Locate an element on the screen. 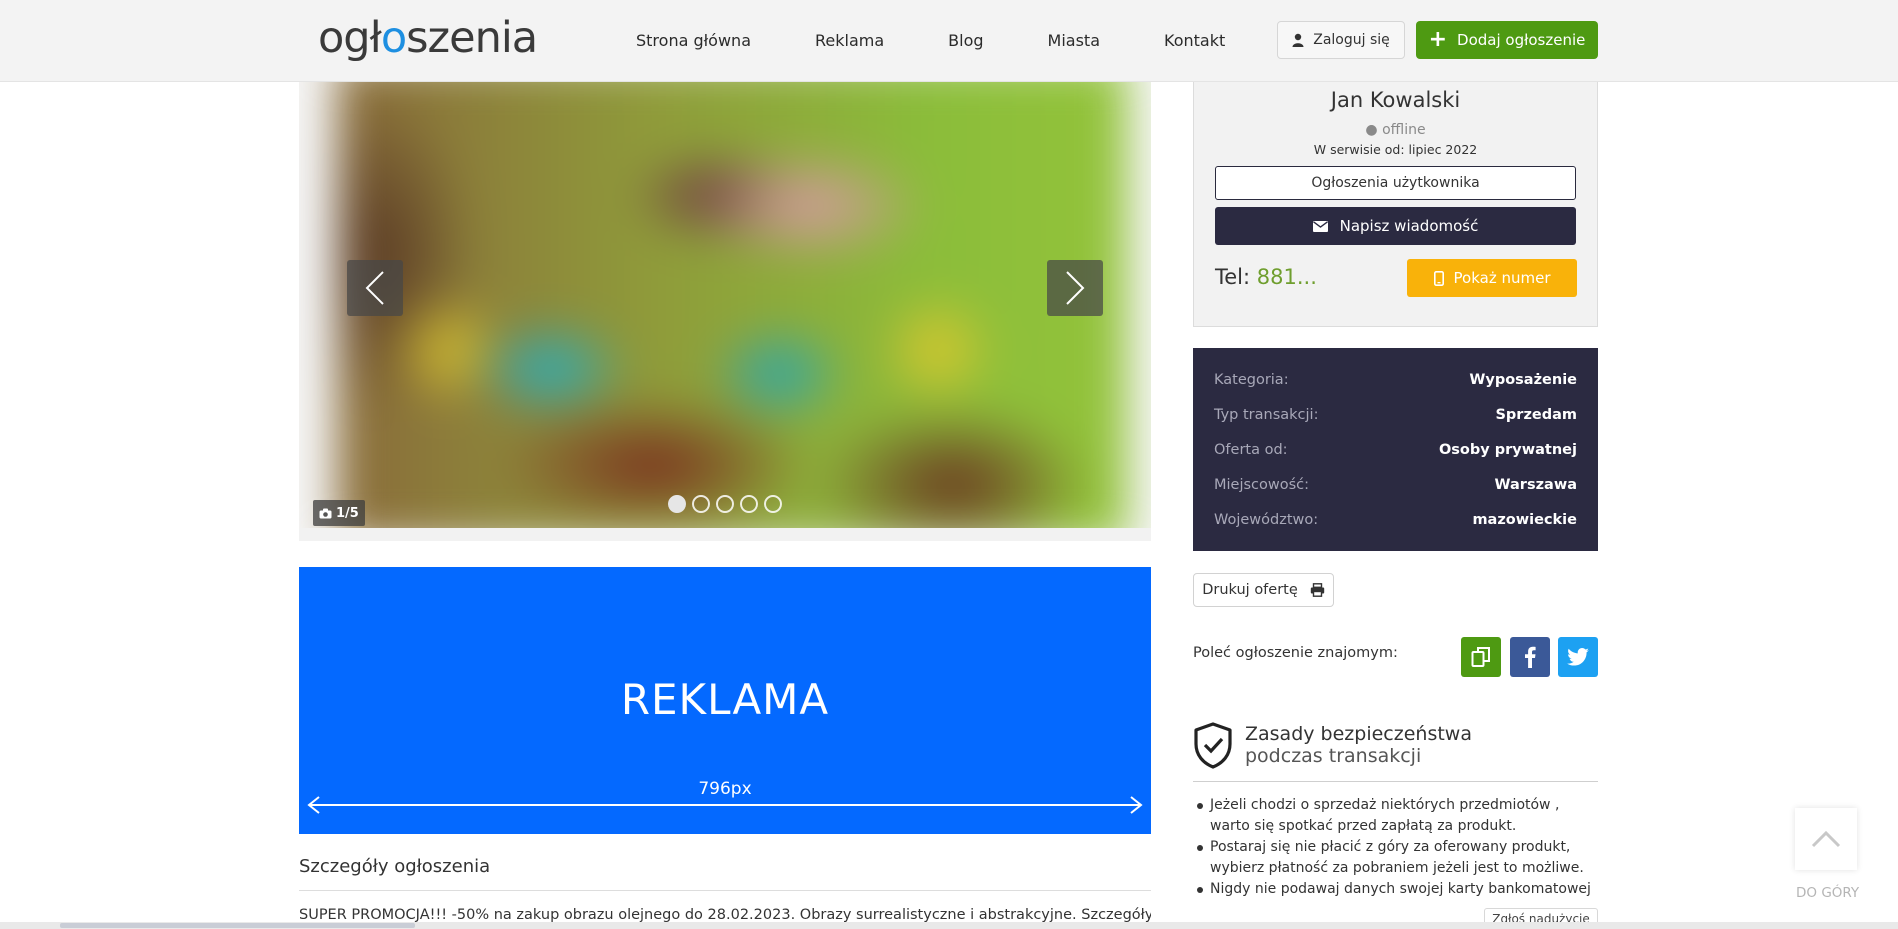 Image resolution: width=1898 pixels, height=929 pixels. send-message-label: Napisz wiadomość is located at coordinates (1409, 226).